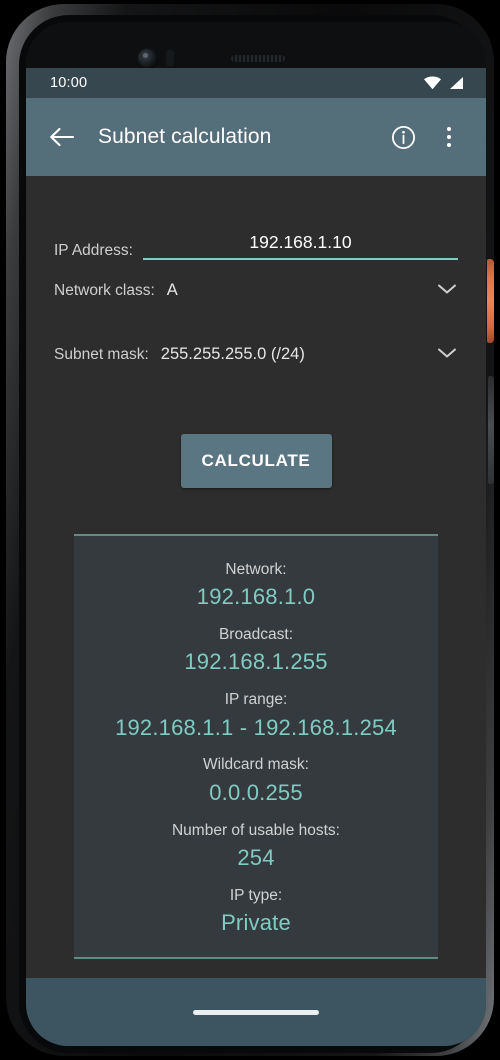  I want to click on back-arrow-icon, so click(62, 137).